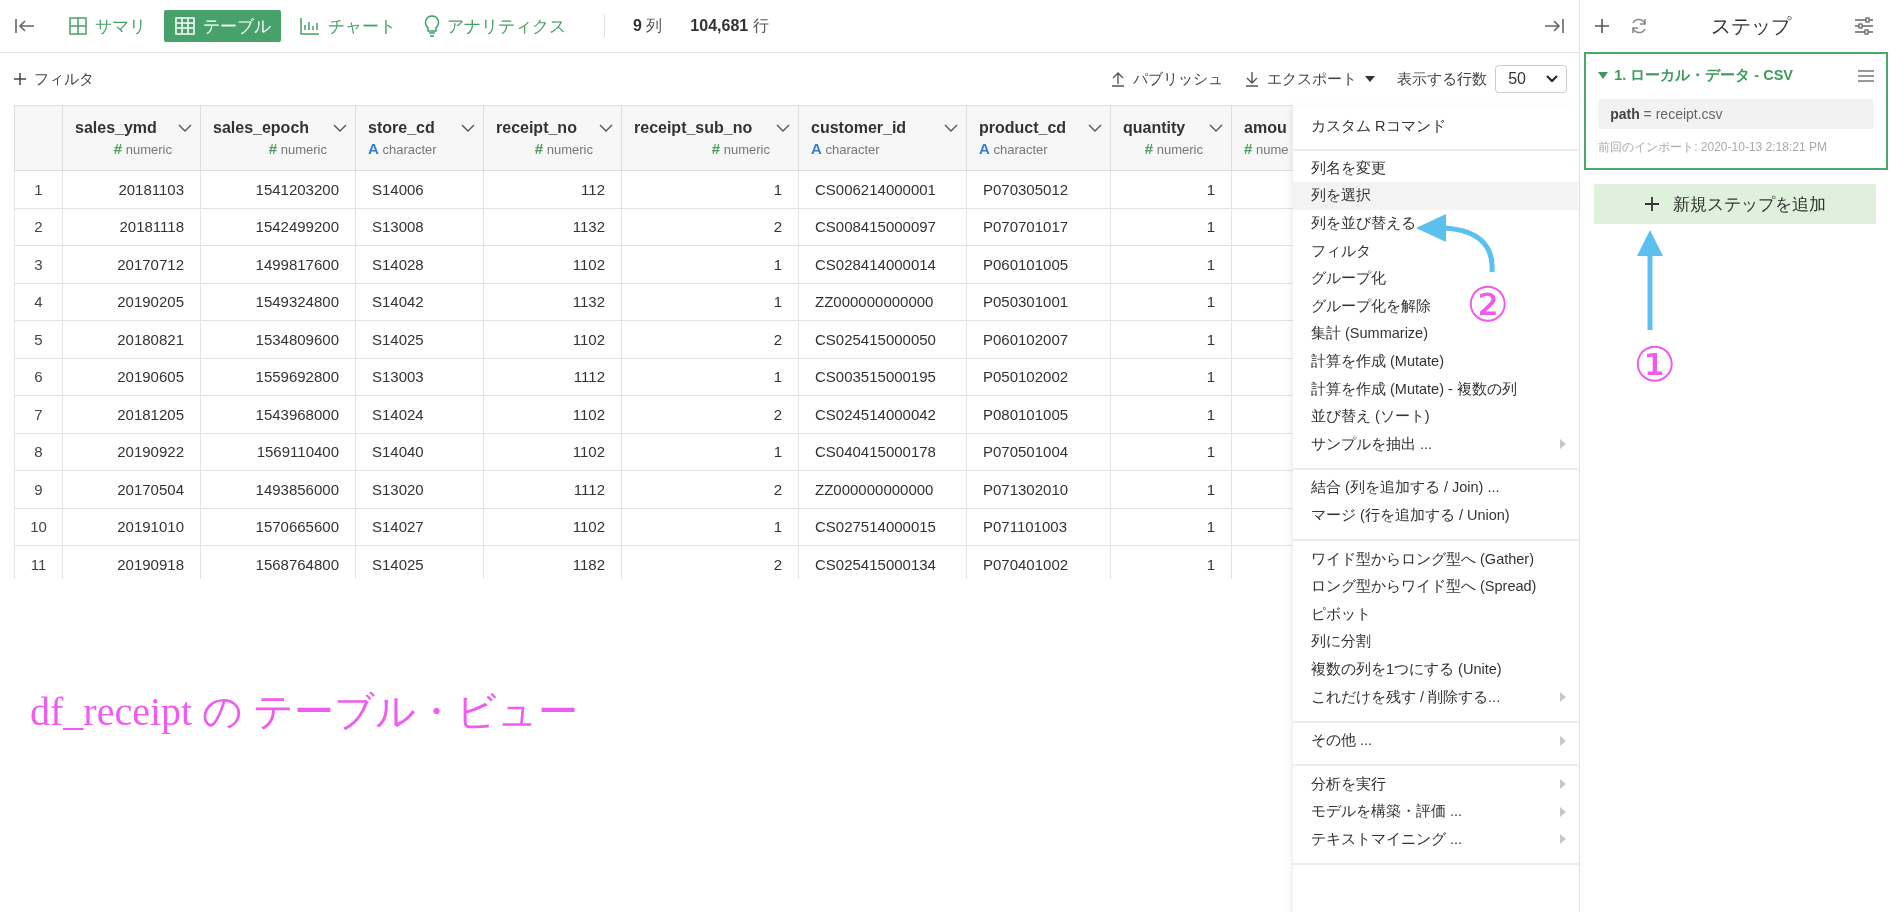 Image resolution: width=1892 pixels, height=912 pixels. What do you see at coordinates (131, 452) in the screenshot?
I see `table-cell: 20190922` at bounding box center [131, 452].